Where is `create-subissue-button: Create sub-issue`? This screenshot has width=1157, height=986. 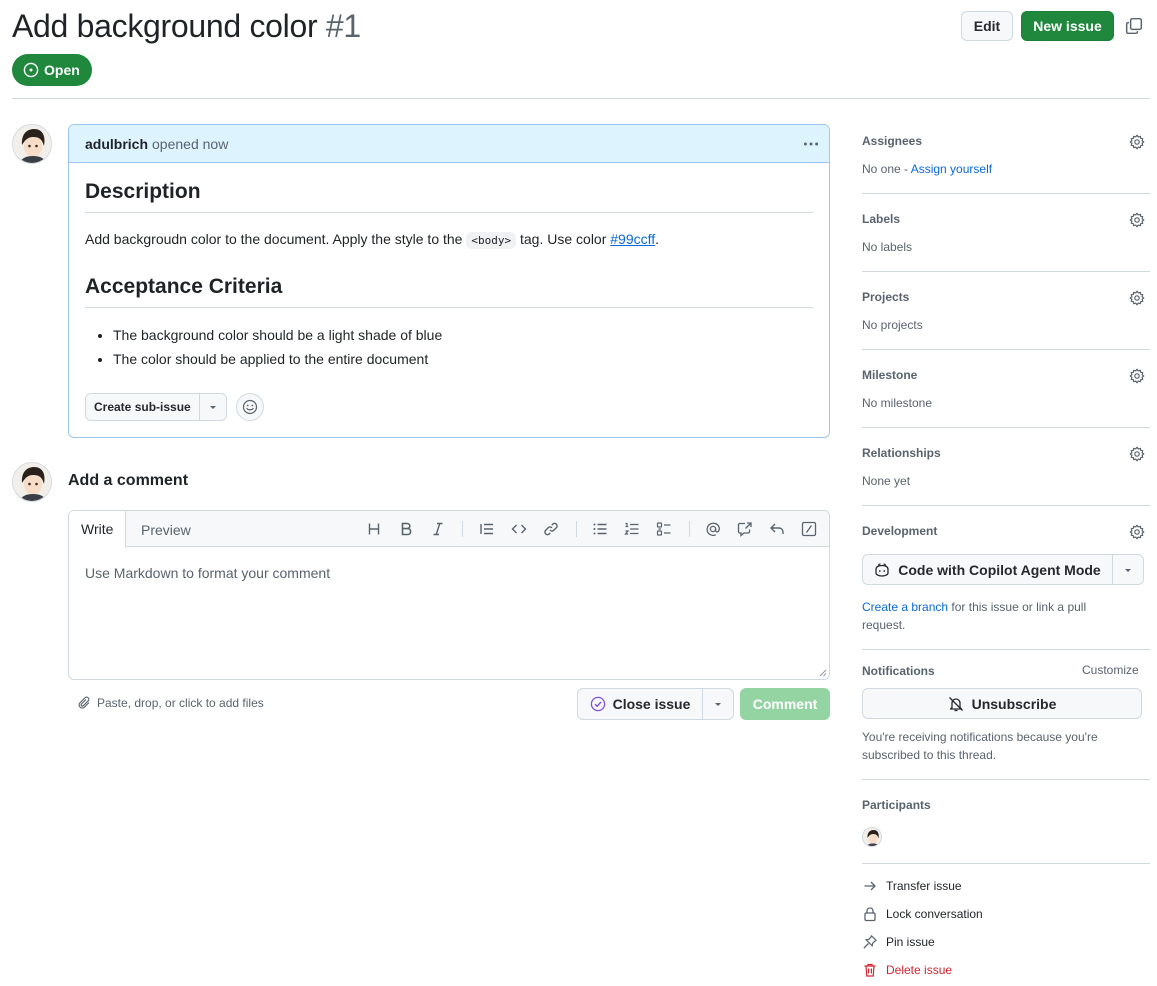 create-subissue-button: Create sub-issue is located at coordinates (156, 407).